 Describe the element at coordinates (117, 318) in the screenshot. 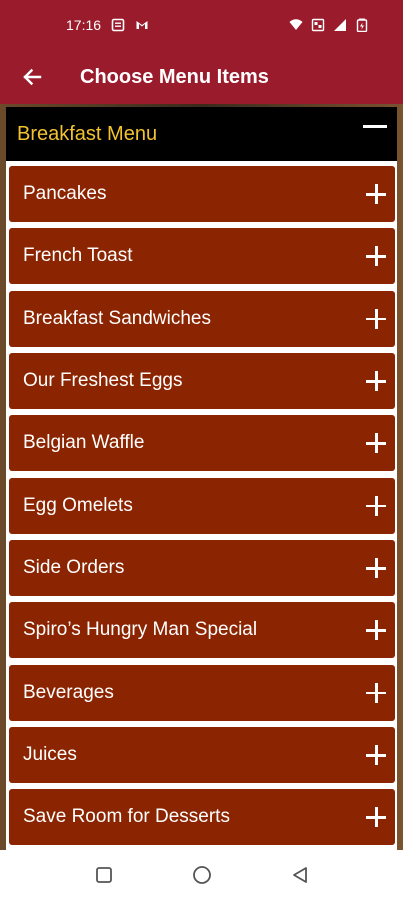

I see `menu-item-label: Breakfast Sandwiches` at that location.